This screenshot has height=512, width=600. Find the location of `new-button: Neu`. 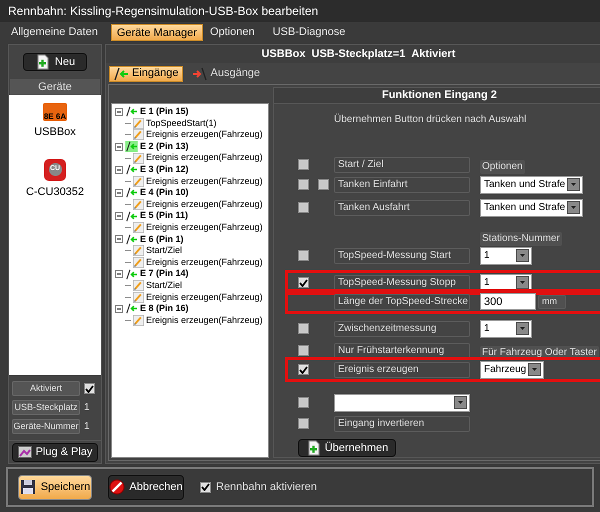

new-button: Neu is located at coordinates (55, 62).